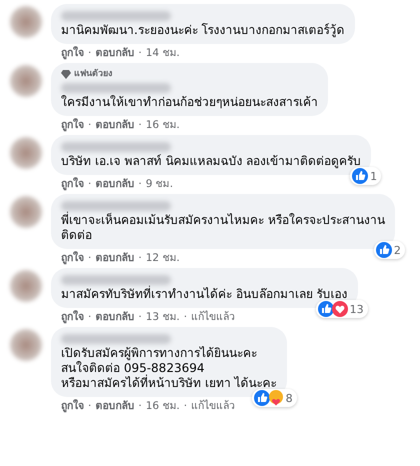  What do you see at coordinates (211, 161) in the screenshot?
I see `comment-text: บริษัท เอ.เจ พลาสท์ นิคมแหลมฉบัง ลองเข้ามาติดต่อดูครับ` at bounding box center [211, 161].